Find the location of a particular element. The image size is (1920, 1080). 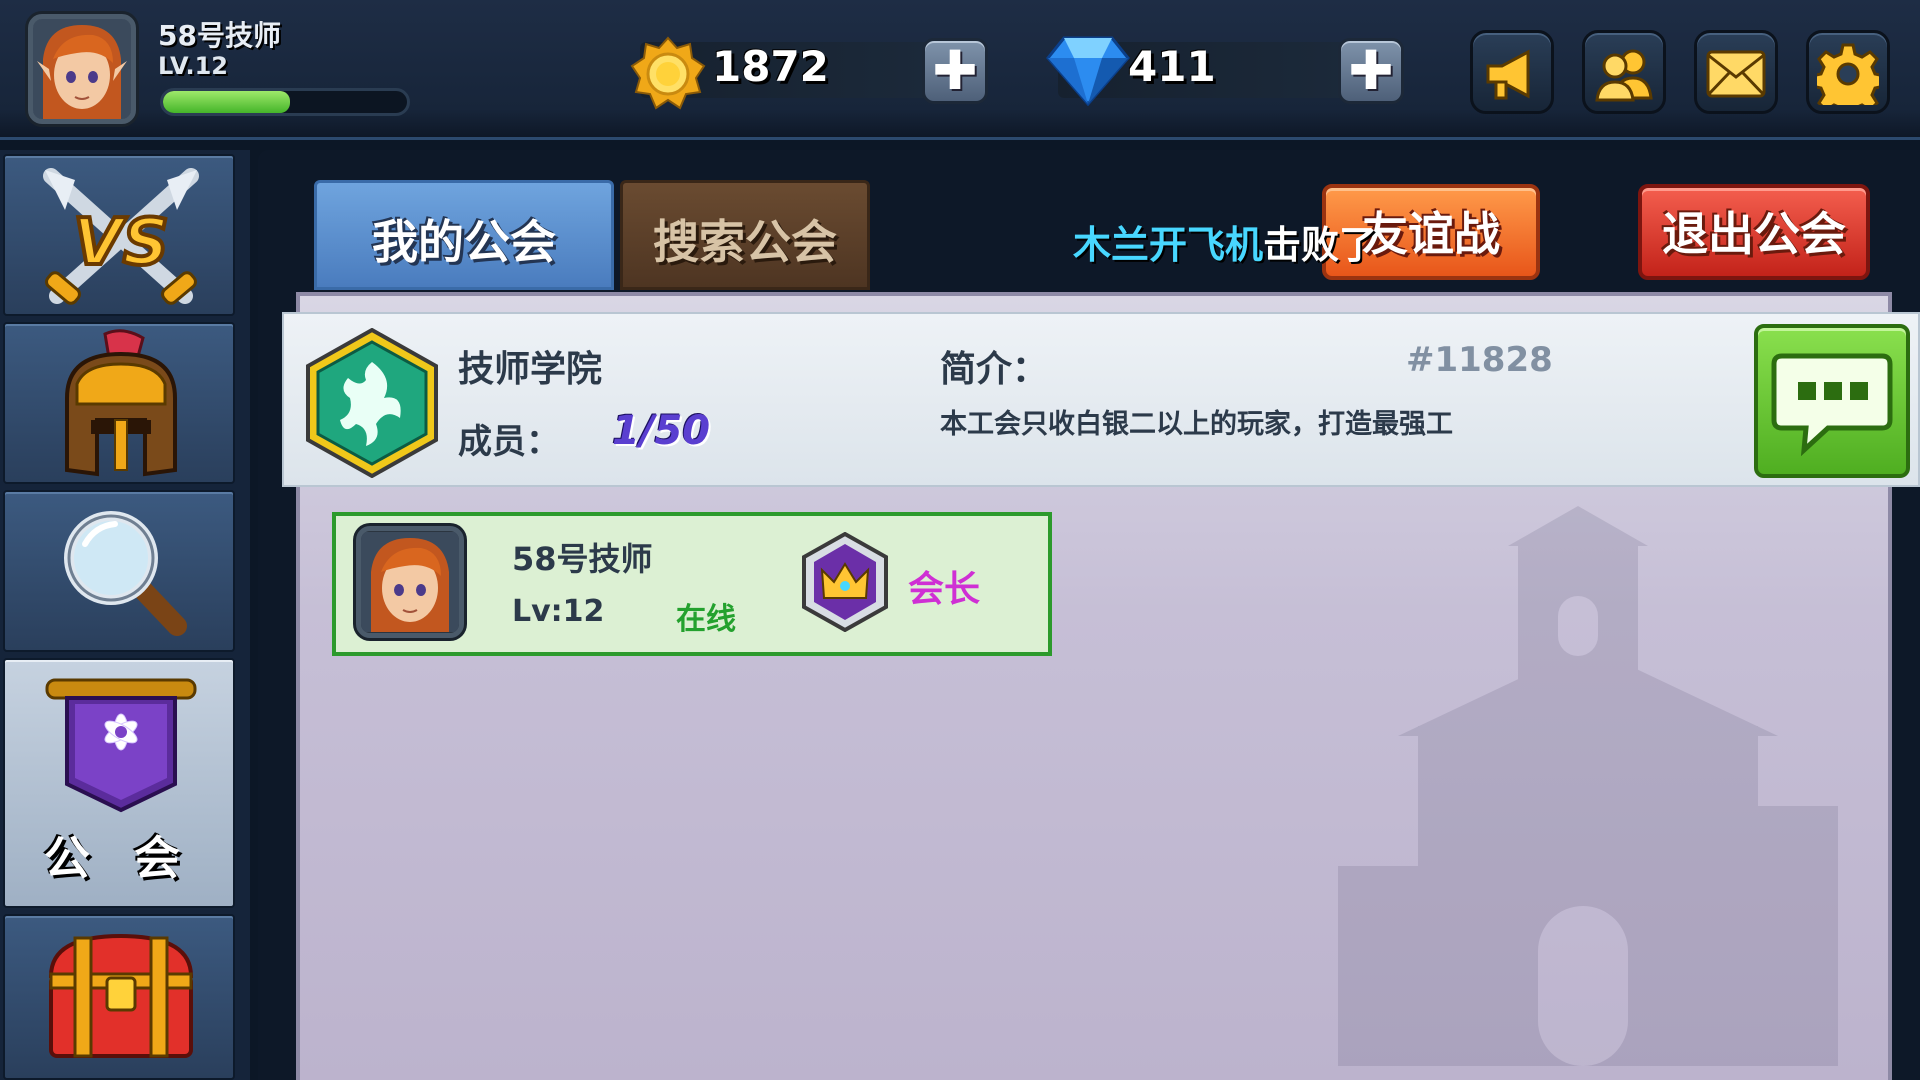

sidebar-item-chest is located at coordinates (119, 997).